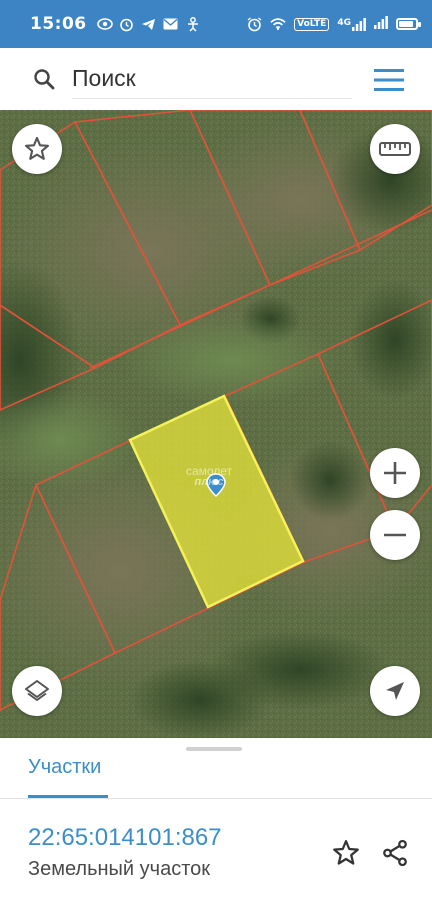  I want to click on battery-icon, so click(408, 24).